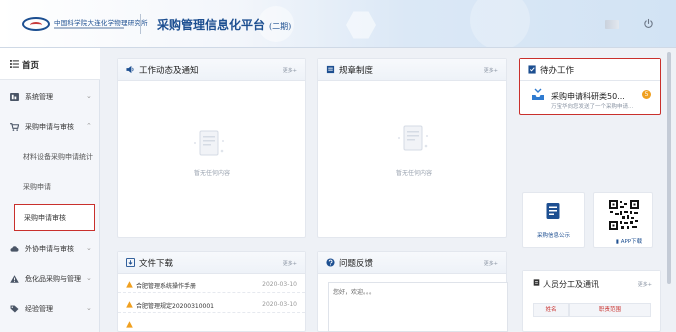  What do you see at coordinates (211, 263) in the screenshot?
I see `file-download-panel-header: 文件下载 更多+` at bounding box center [211, 263].